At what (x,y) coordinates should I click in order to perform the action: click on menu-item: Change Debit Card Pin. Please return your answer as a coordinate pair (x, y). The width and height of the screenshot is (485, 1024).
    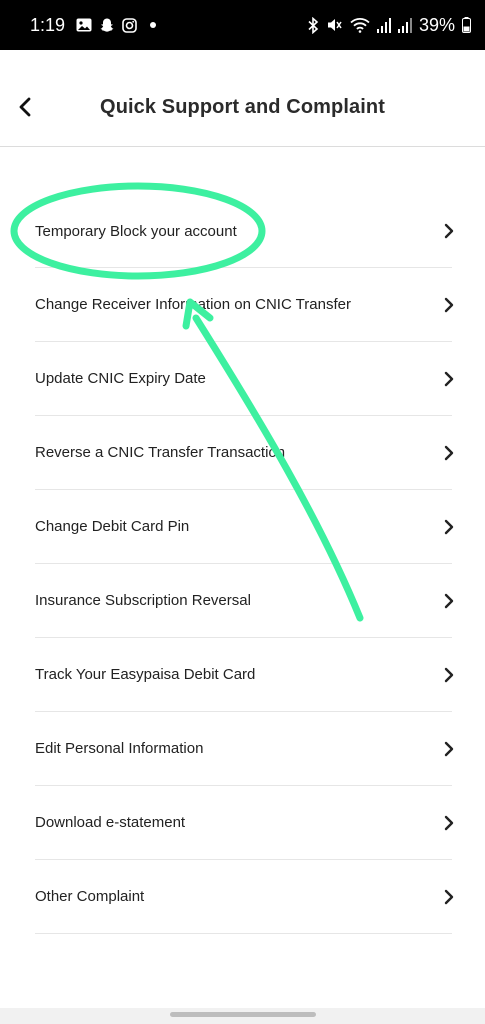
    Looking at the image, I should click on (244, 527).